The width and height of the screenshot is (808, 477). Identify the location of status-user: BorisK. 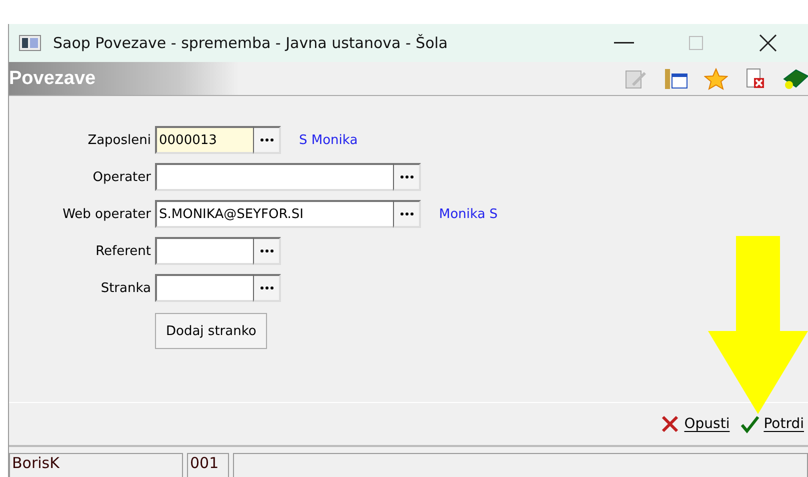
(96, 465).